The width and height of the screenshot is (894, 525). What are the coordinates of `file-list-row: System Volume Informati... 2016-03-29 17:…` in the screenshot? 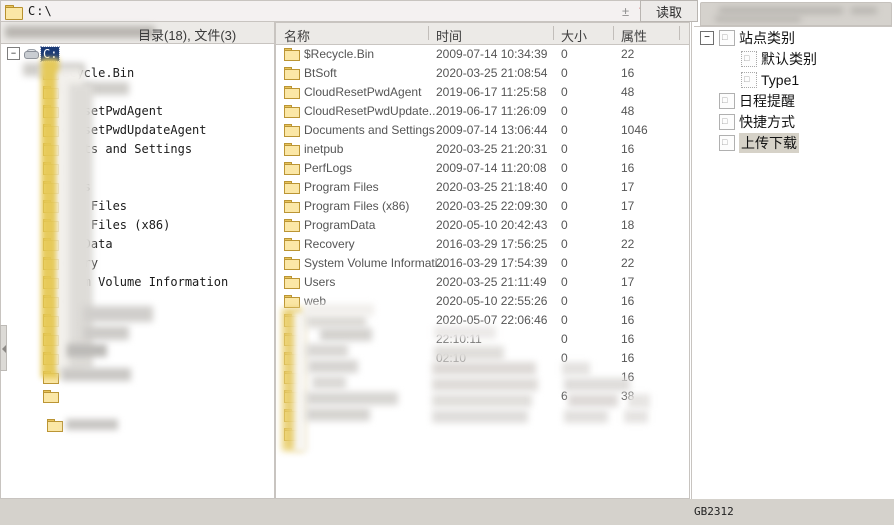 It's located at (482, 263).